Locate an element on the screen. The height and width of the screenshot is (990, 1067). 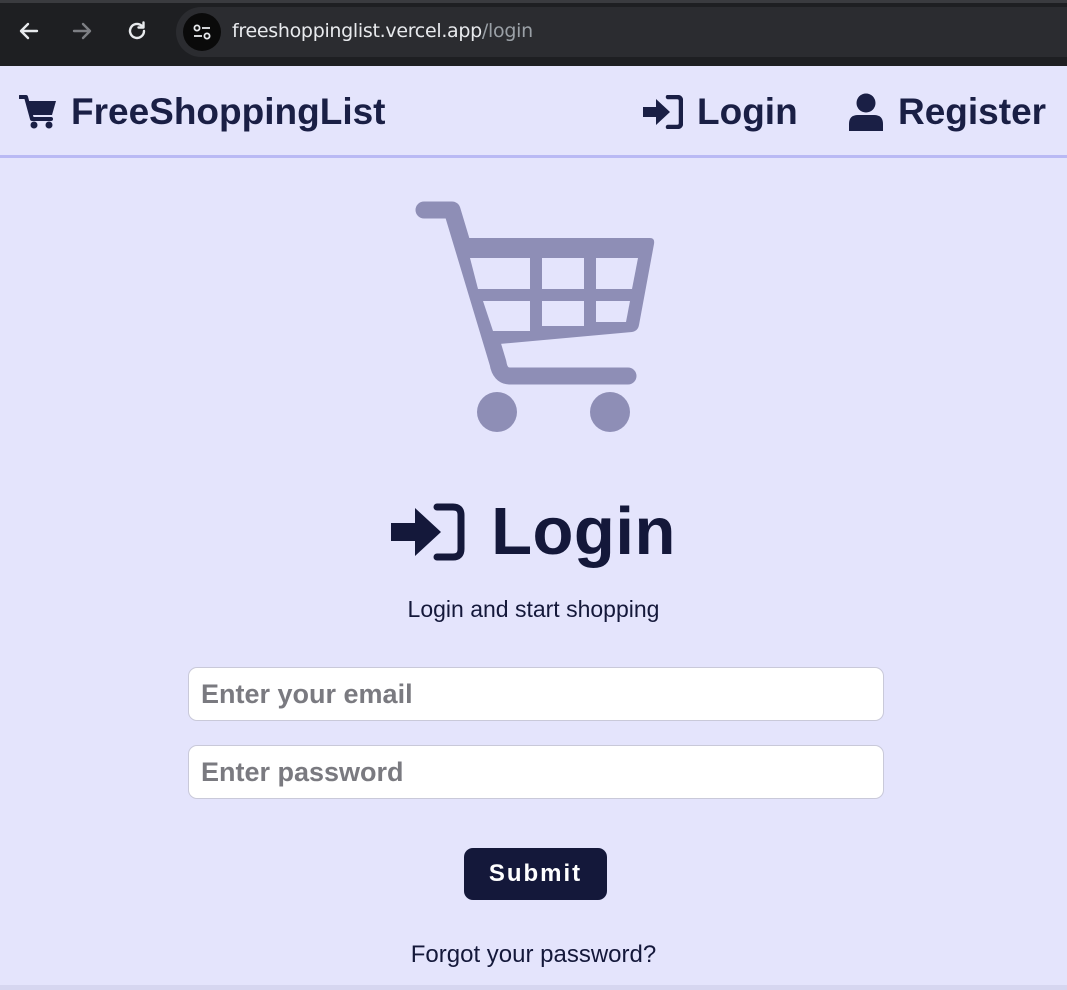
page-subtitle: Login and start shopping is located at coordinates (533, 609).